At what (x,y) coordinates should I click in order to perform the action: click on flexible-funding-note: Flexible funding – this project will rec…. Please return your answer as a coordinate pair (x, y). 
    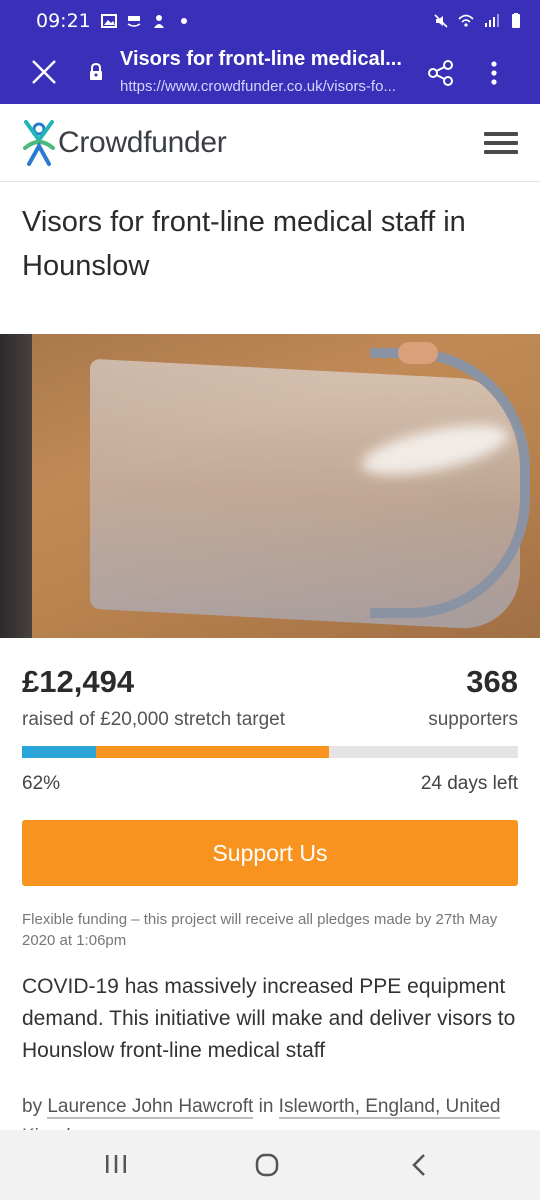
    Looking at the image, I should click on (260, 930).